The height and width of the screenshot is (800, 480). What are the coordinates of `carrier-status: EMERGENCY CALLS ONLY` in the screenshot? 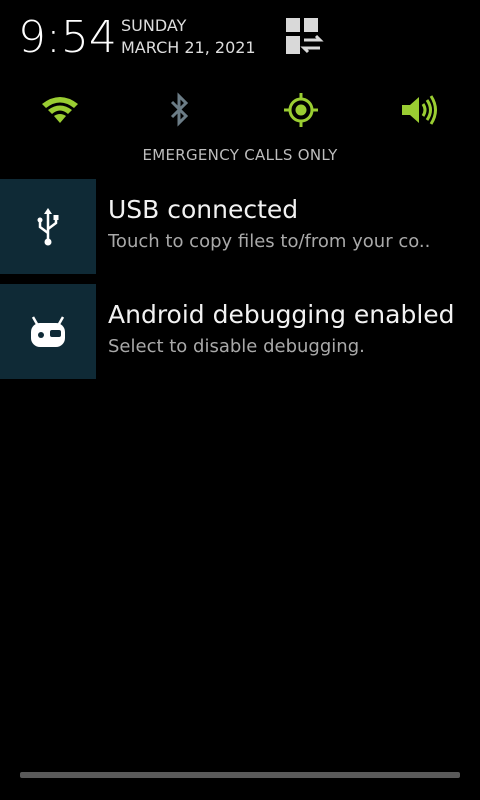 It's located at (240, 155).